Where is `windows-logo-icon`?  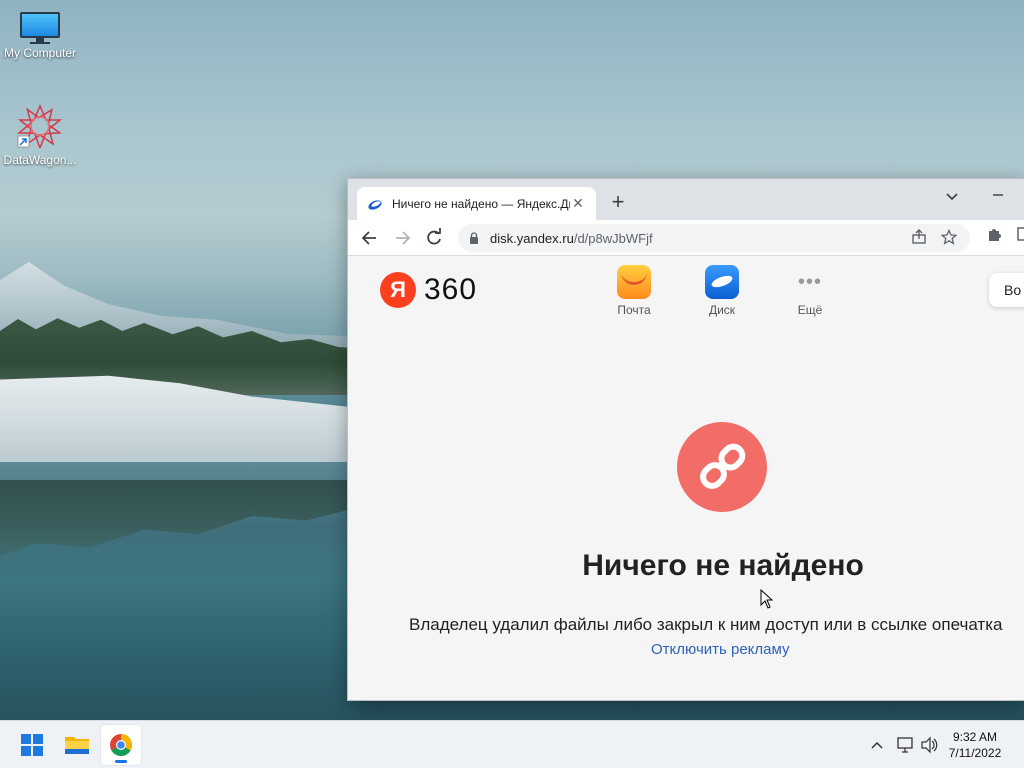
windows-logo-icon is located at coordinates (32, 745).